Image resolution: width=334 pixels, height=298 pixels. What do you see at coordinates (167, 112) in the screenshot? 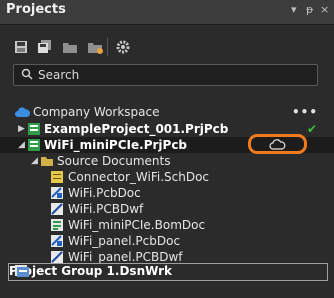
I see `workspace-row: Company Workspace •••` at bounding box center [167, 112].